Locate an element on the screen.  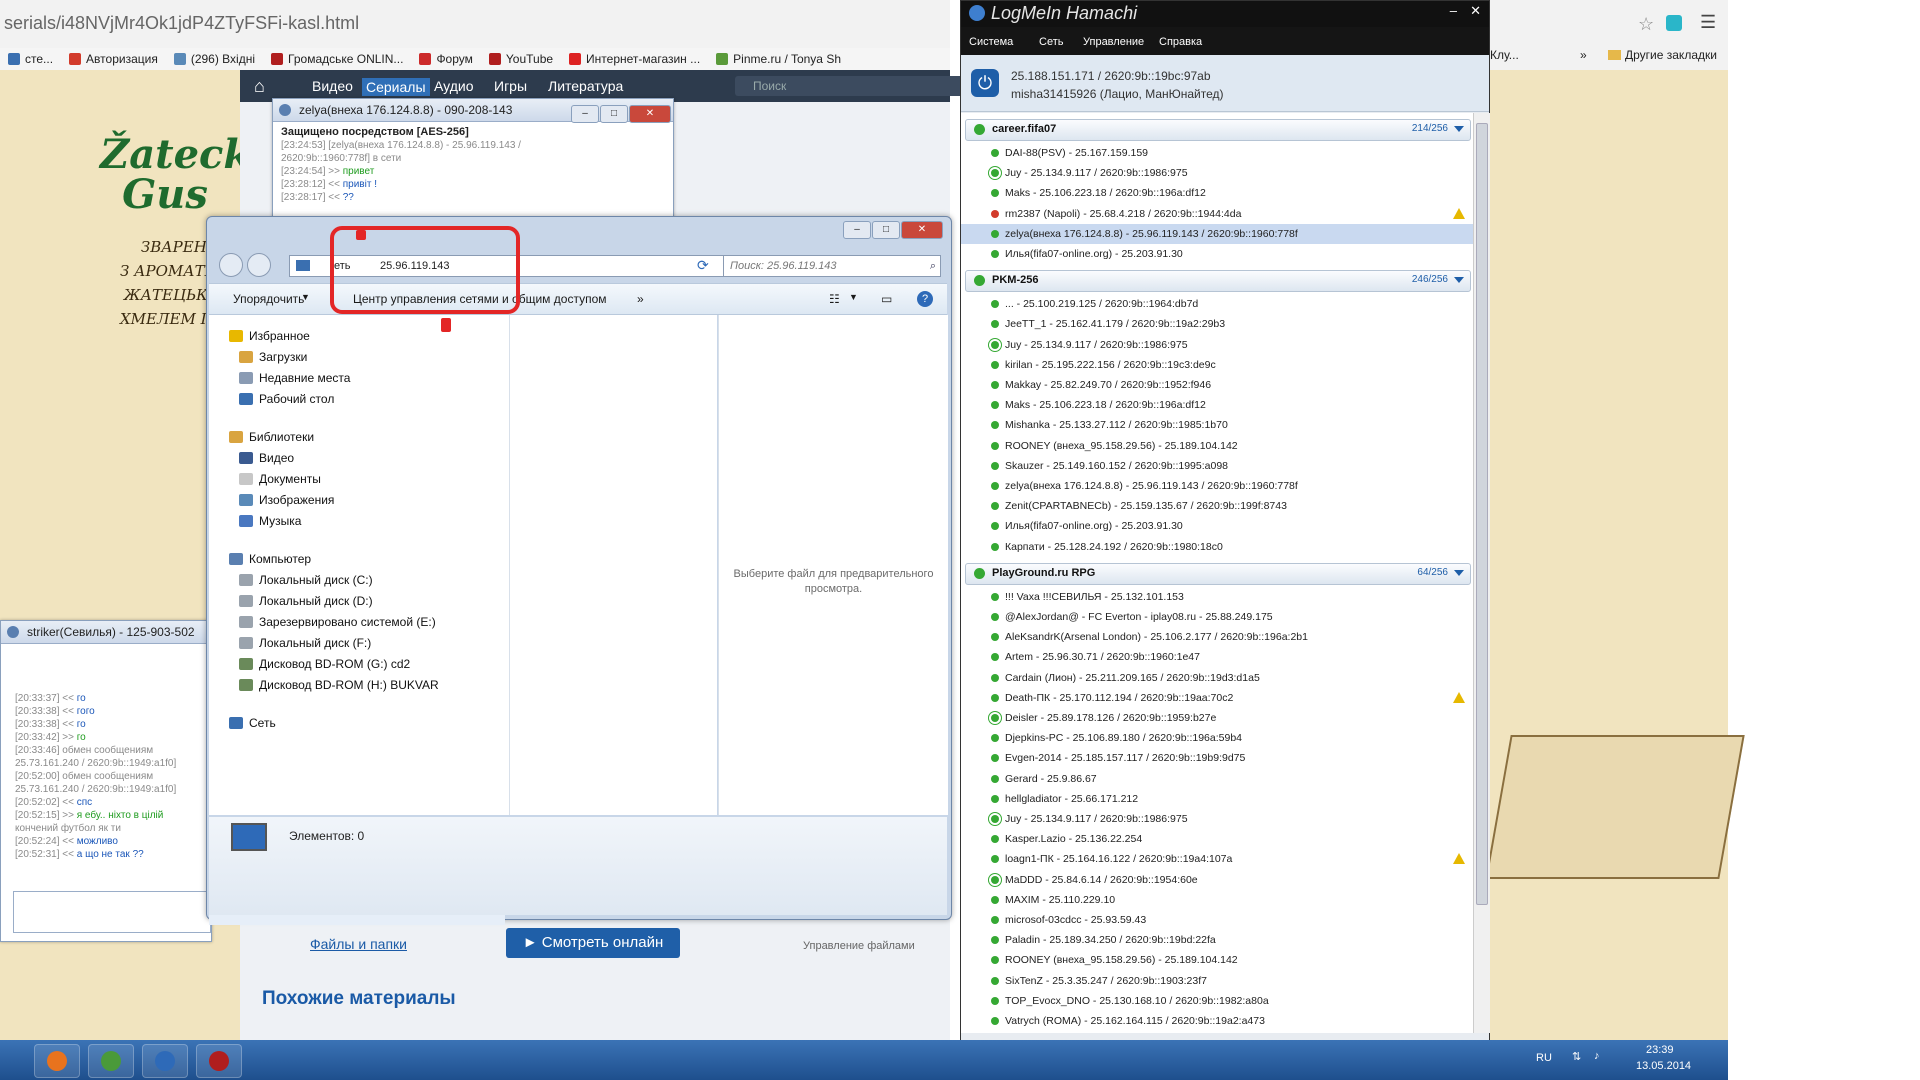
hamachi-menu-item: Сеть is located at coordinates (1051, 42).